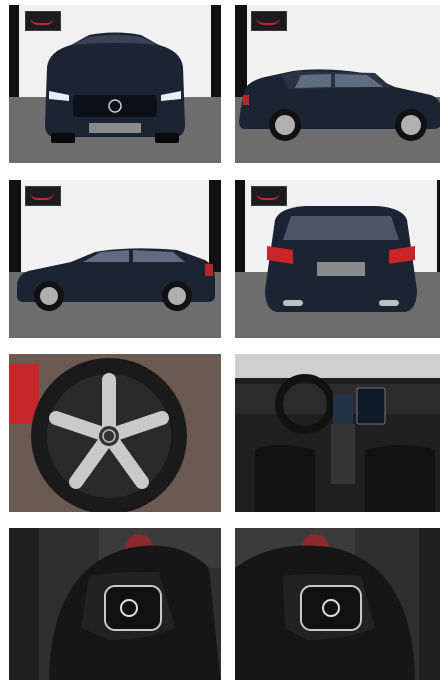  Describe the element at coordinates (337, 84) in the screenshot. I see `photo-side-right-view` at that location.